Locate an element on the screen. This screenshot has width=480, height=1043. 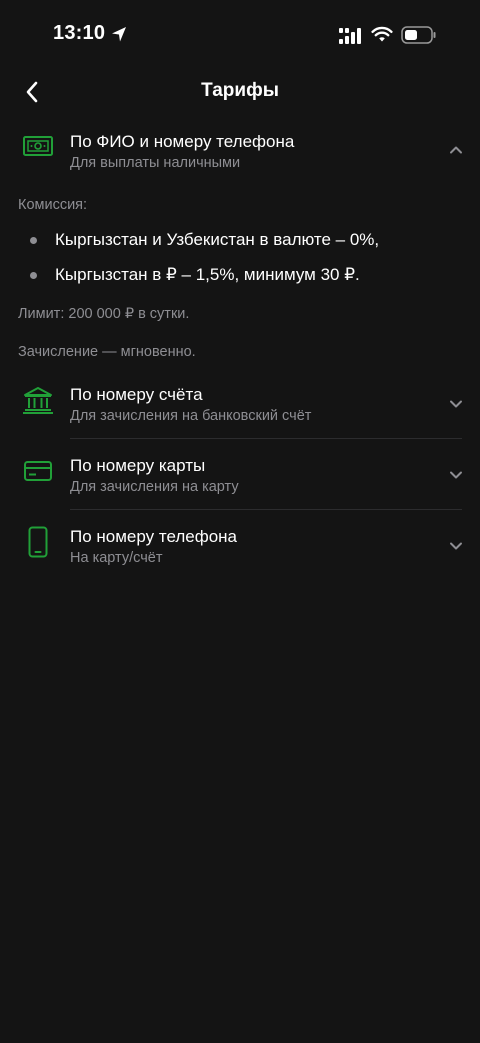
phone-icon is located at coordinates (38, 542).